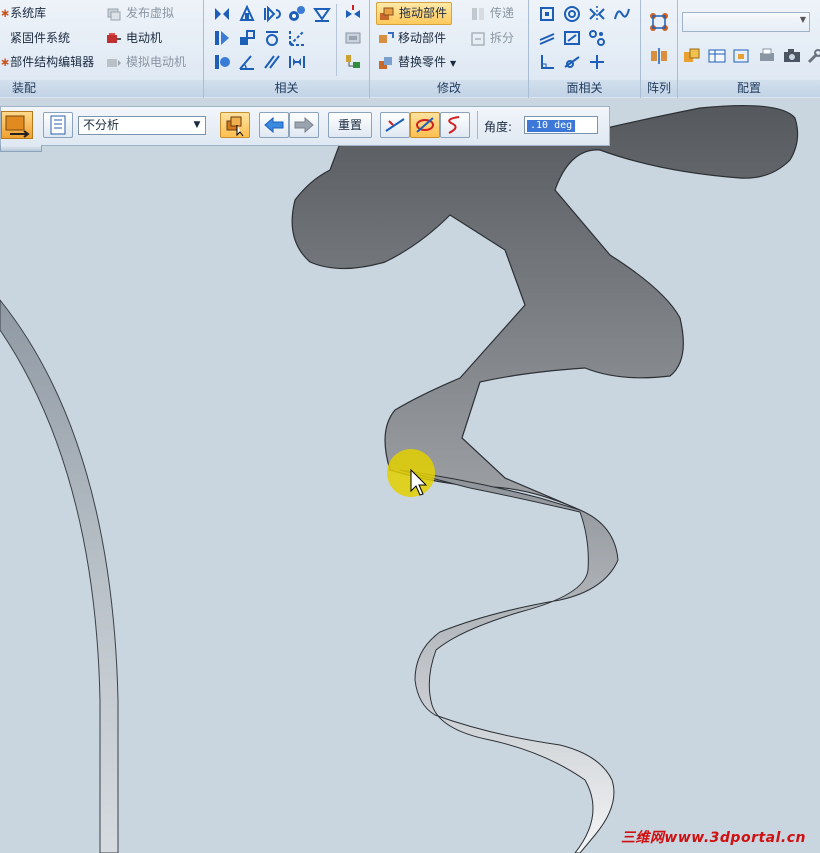 The height and width of the screenshot is (853, 820). Describe the element at coordinates (101, 125) in the screenshot. I see `analysis-select-value: 不分析` at that location.